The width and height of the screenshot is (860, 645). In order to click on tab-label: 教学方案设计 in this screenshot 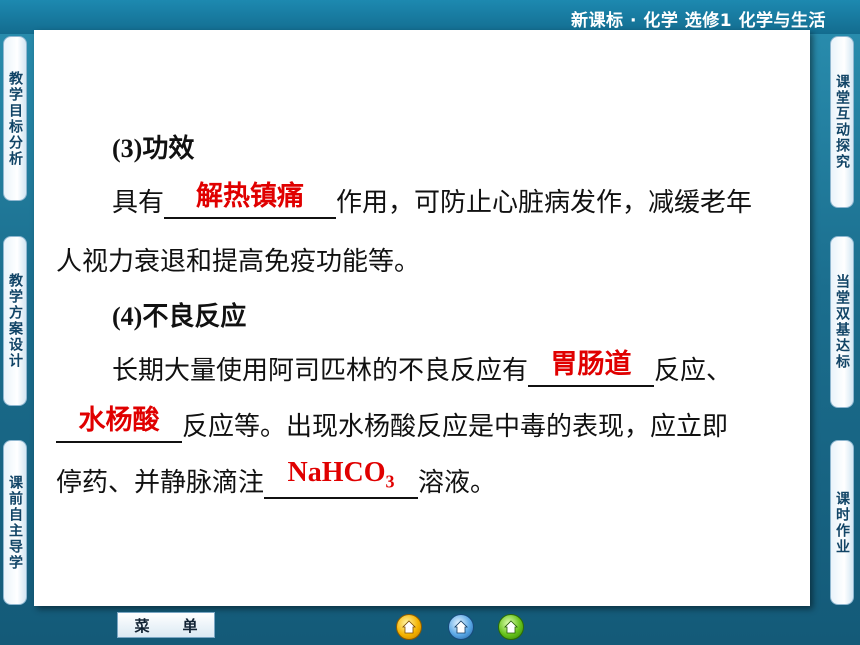, I will do `click(15, 321)`.